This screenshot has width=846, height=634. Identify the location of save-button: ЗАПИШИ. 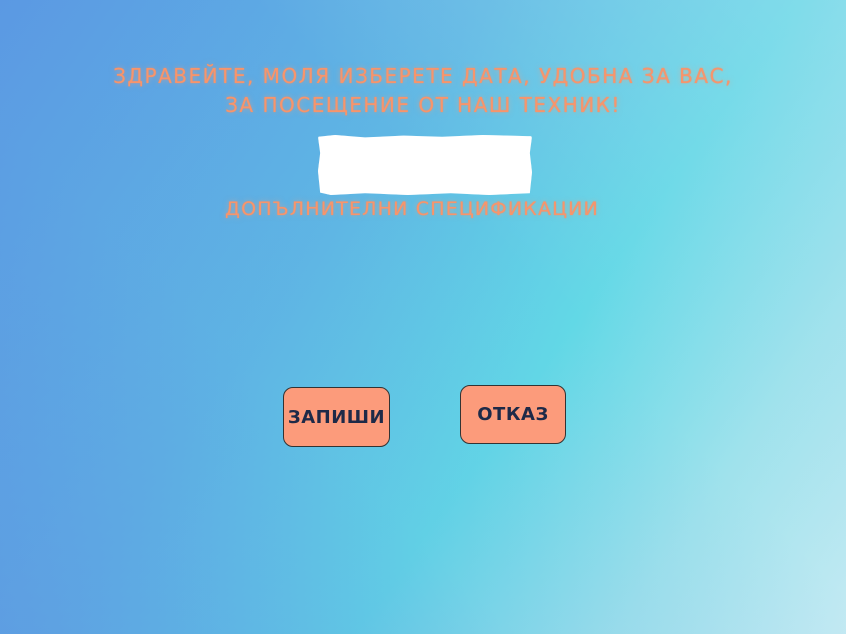
(336, 417).